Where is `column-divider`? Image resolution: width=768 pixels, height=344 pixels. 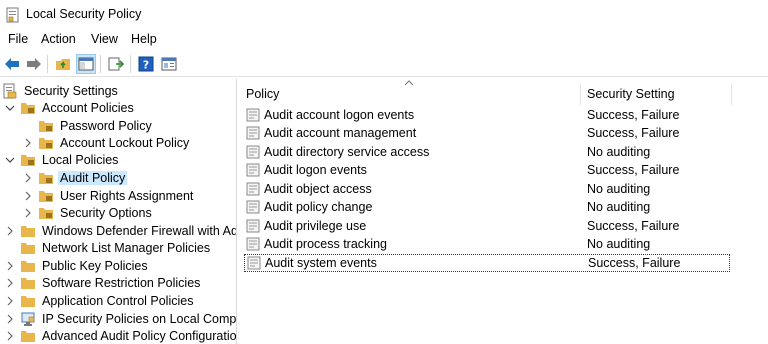
column-divider is located at coordinates (731, 94).